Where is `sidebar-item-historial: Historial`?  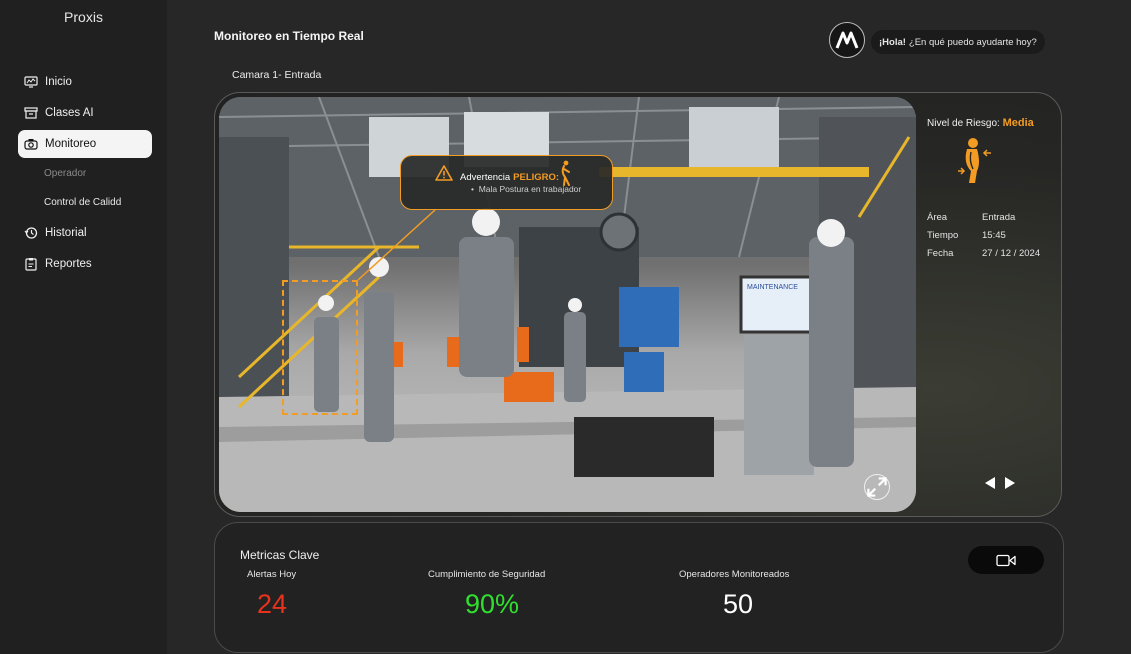 sidebar-item-historial: Historial is located at coordinates (85, 233).